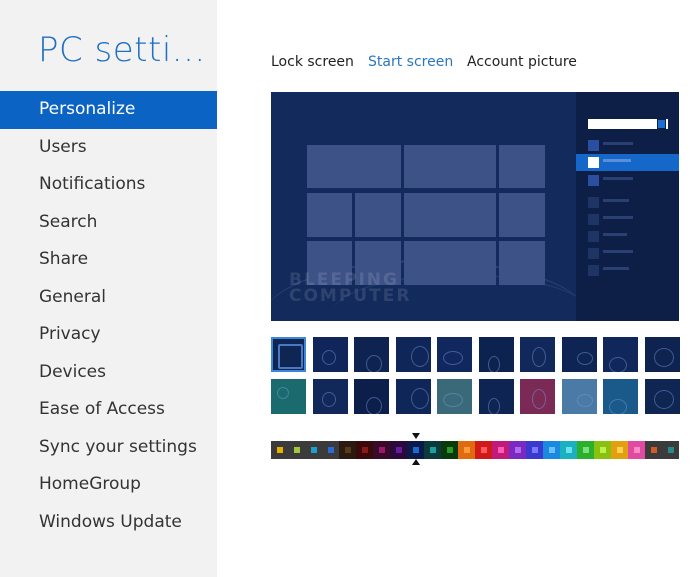 The width and height of the screenshot is (700, 577). What do you see at coordinates (108, 298) in the screenshot?
I see `sidebar-item-general: General` at bounding box center [108, 298].